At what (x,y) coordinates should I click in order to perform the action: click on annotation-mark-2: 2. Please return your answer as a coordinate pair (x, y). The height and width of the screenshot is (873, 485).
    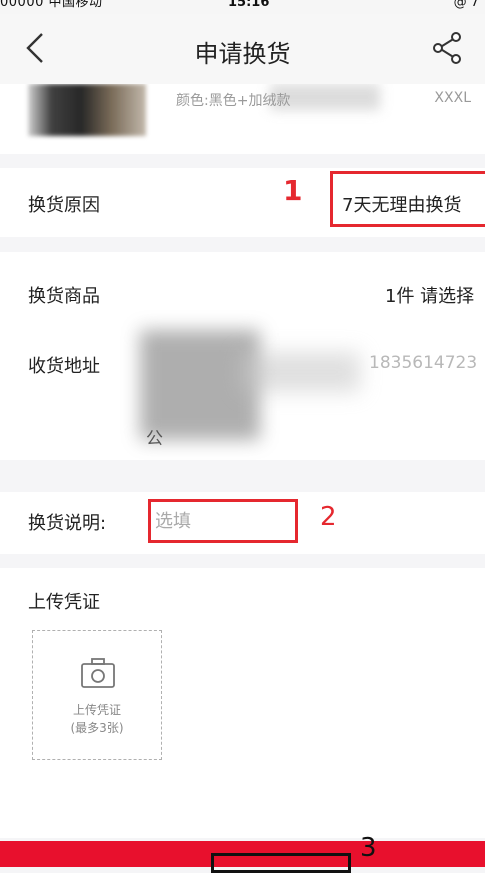
    Looking at the image, I should click on (328, 517).